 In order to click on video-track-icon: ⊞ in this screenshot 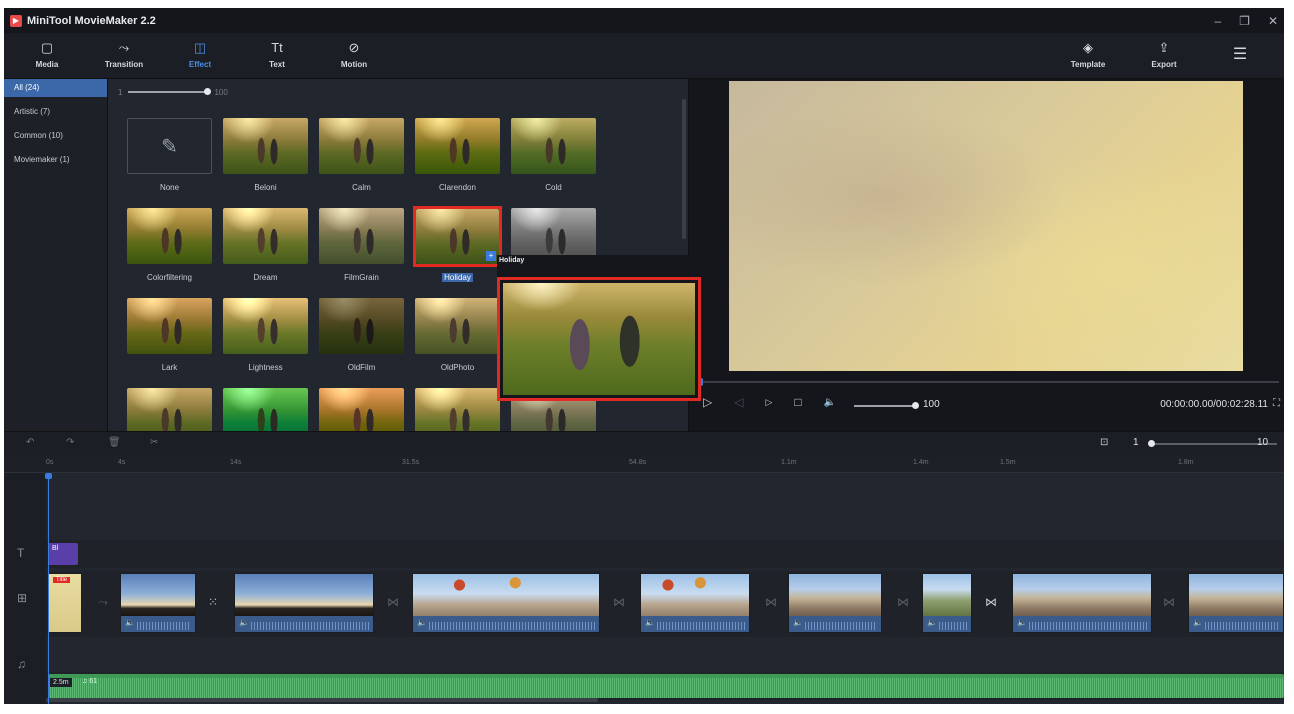, I will do `click(22, 598)`.